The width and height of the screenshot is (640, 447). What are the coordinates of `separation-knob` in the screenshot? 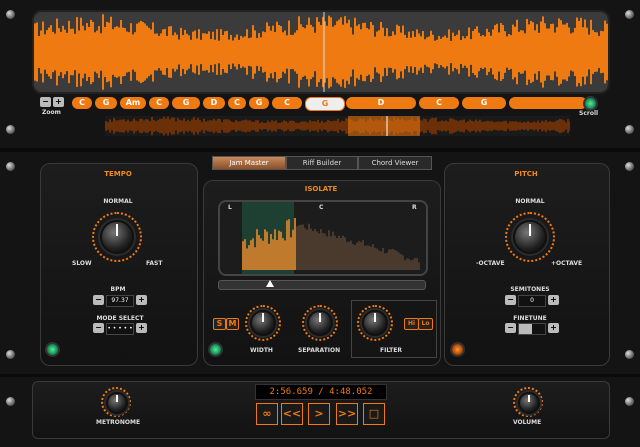 It's located at (320, 323).